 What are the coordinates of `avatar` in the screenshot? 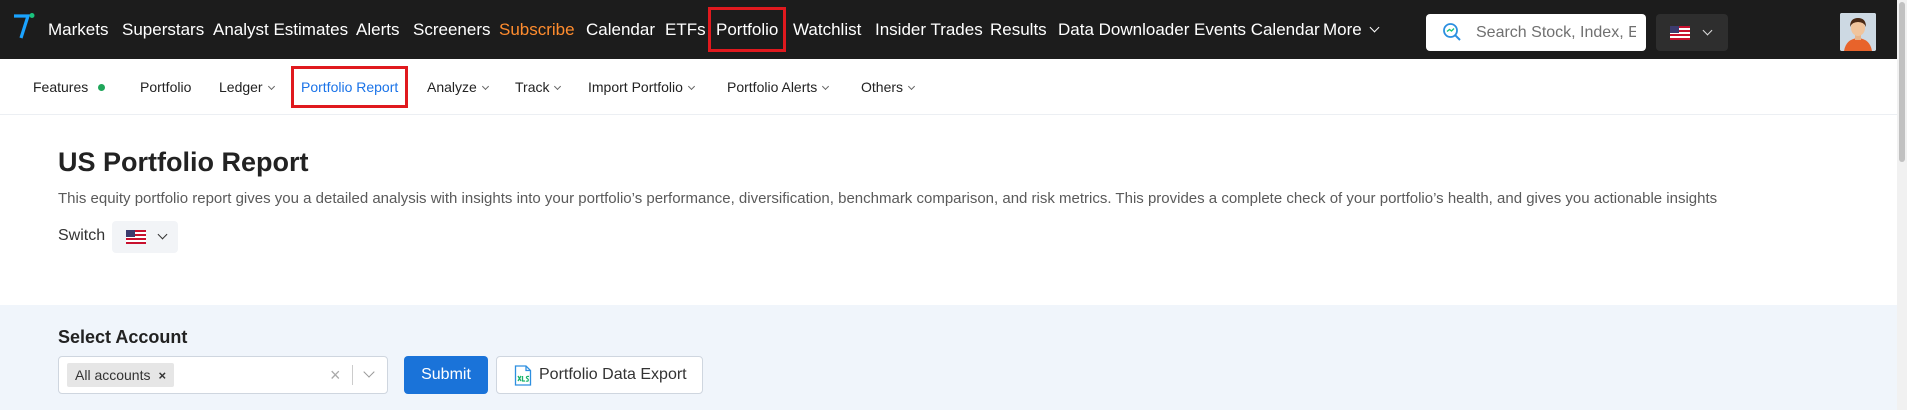 It's located at (1858, 32).